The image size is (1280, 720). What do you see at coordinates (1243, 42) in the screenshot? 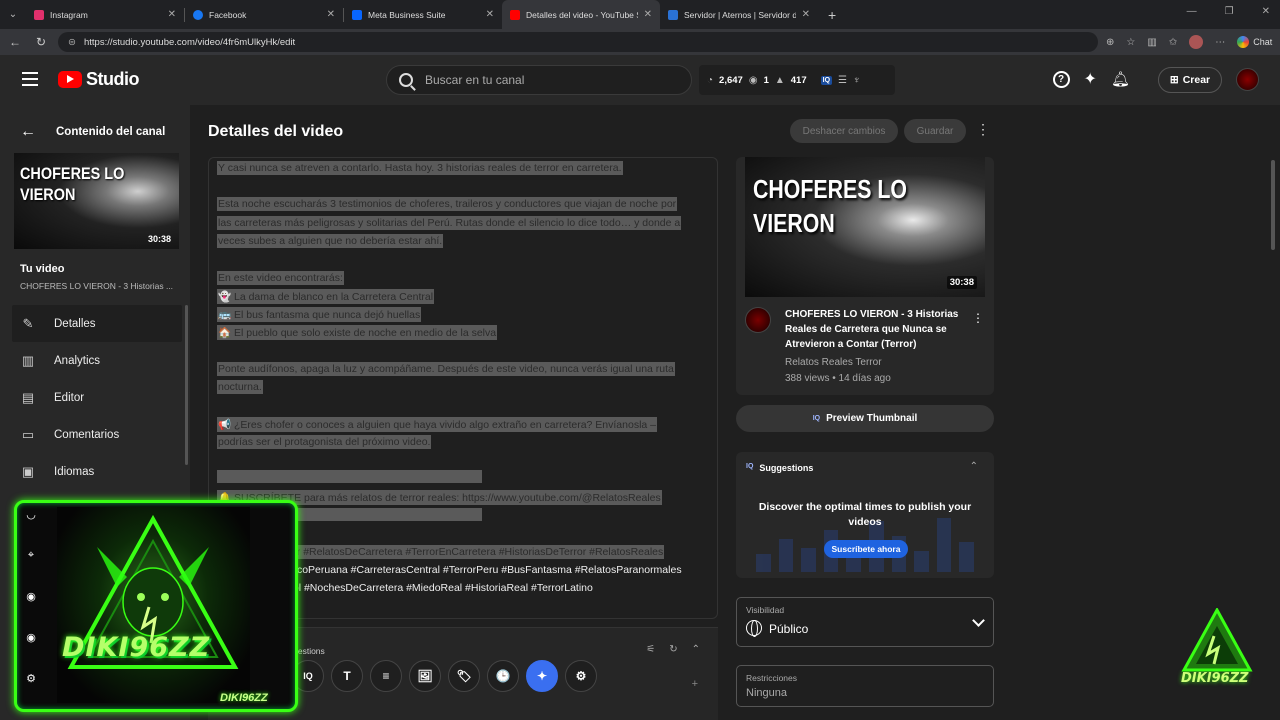
I see `copilot-icon` at bounding box center [1243, 42].